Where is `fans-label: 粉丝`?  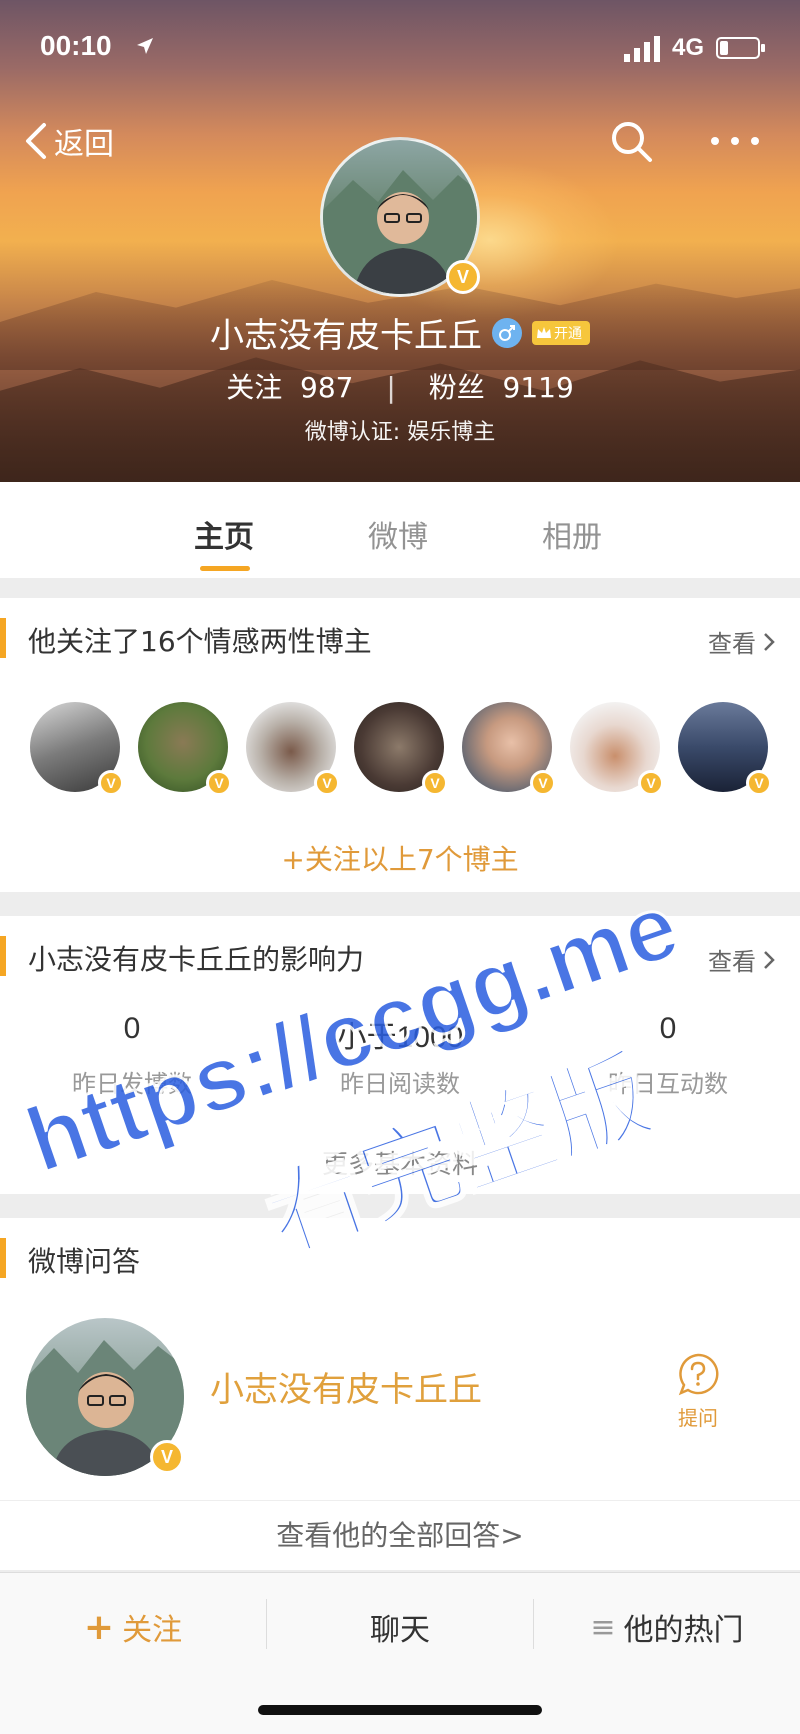
fans-label: 粉丝 is located at coordinates (456, 387).